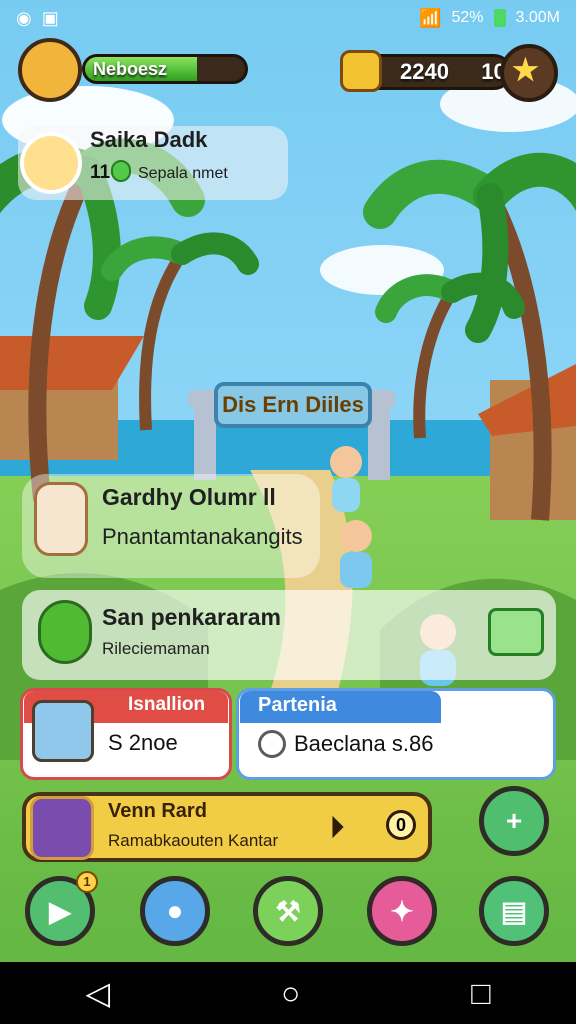 The height and width of the screenshot is (1024, 576). Describe the element at coordinates (175, 911) in the screenshot. I see `vehicle-button: ●` at that location.